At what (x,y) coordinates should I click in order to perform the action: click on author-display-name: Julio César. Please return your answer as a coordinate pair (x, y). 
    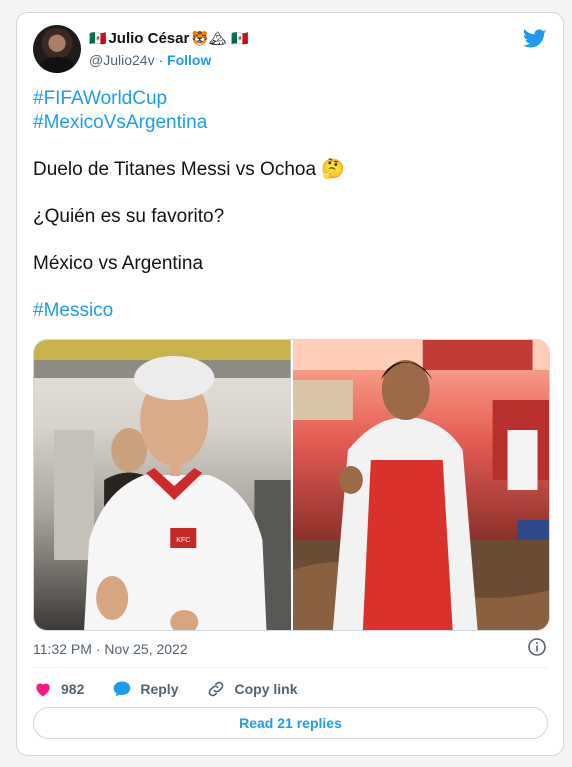
    Looking at the image, I should click on (148, 38).